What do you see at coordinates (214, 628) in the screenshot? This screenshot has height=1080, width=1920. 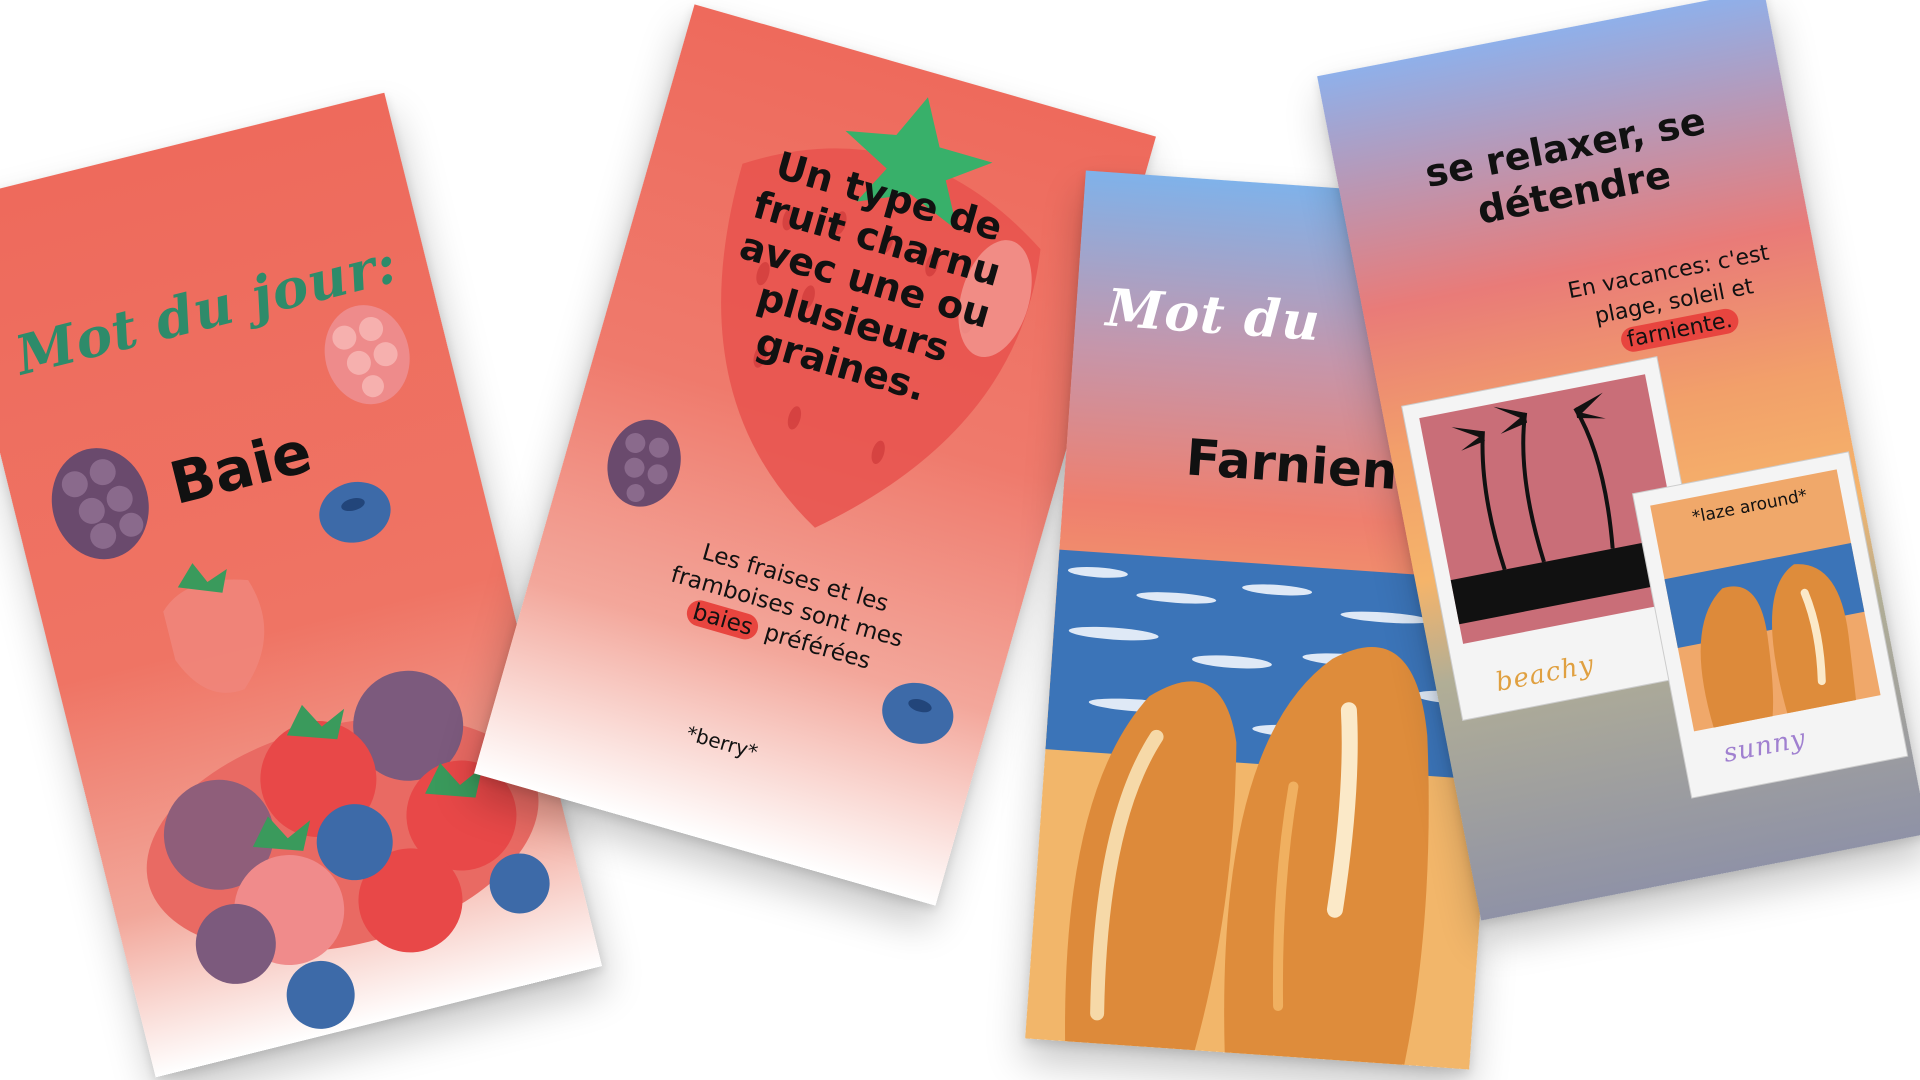 I see `strawberry-icon` at bounding box center [214, 628].